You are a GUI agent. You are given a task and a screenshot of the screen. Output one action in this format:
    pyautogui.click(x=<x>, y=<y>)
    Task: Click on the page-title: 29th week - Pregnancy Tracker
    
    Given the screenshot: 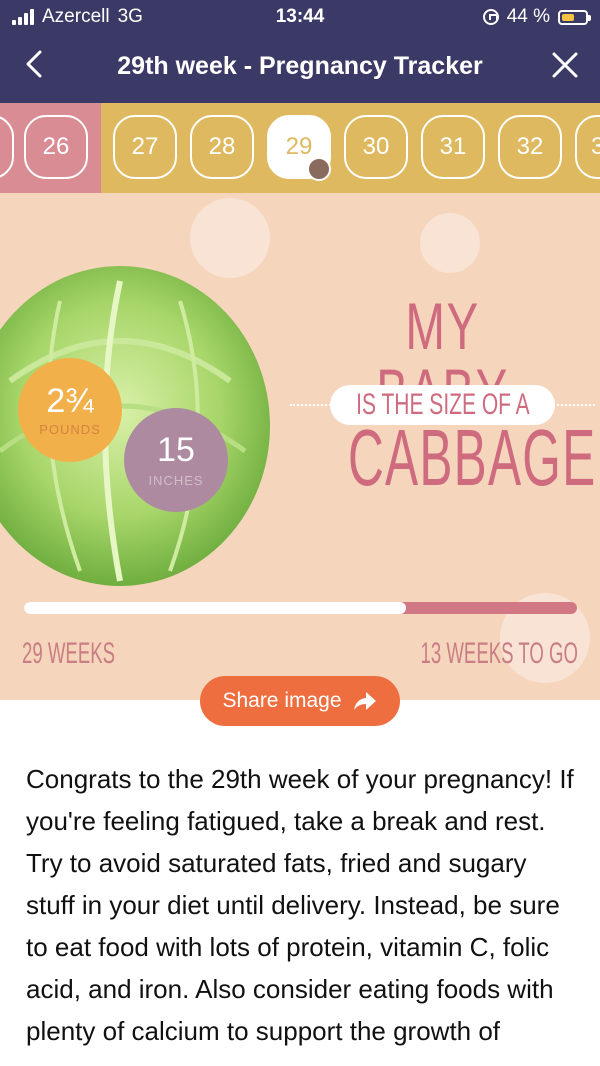 What is the action you would take?
    pyautogui.click(x=300, y=66)
    